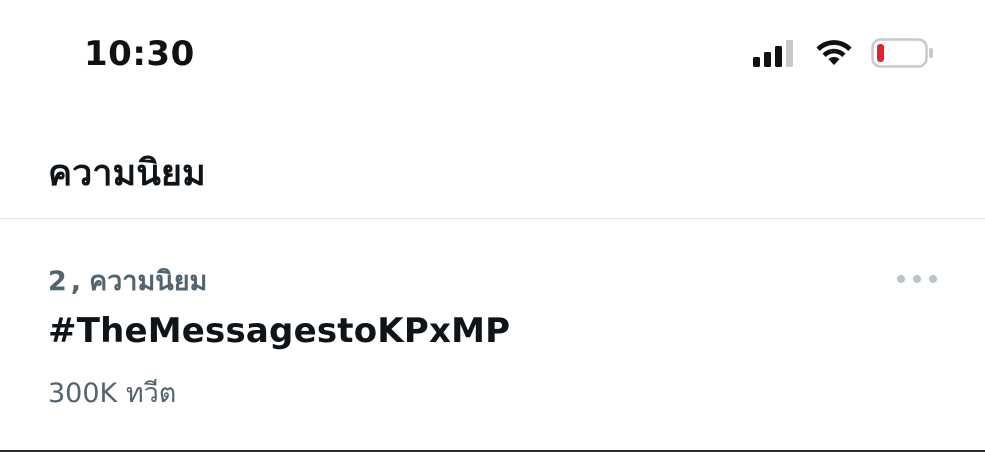 This screenshot has width=985, height=452. I want to click on trend-meta: 2, ความนิยม, so click(127, 280).